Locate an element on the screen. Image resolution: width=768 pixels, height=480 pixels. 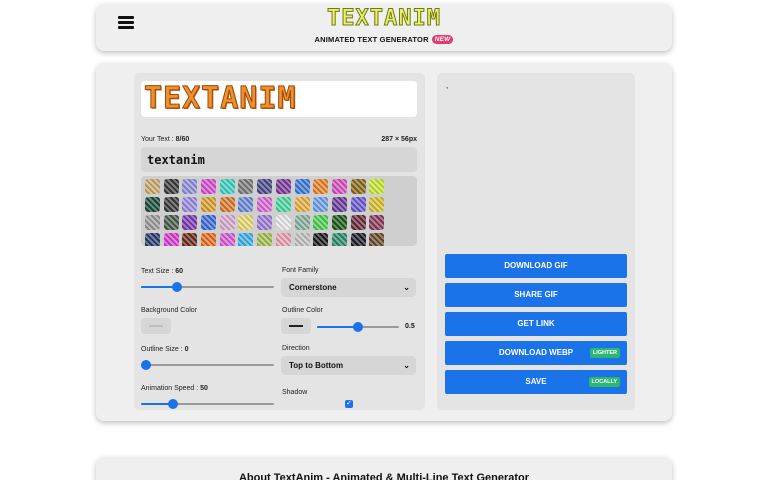
text-input is located at coordinates (279, 159).